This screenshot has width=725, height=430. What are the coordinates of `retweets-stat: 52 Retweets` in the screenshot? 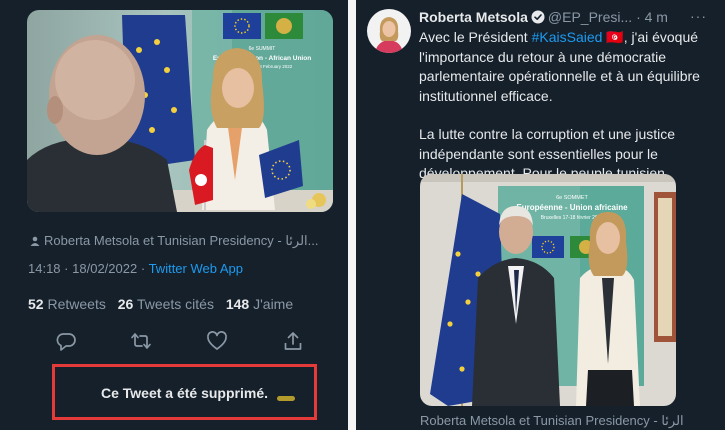 It's located at (67, 304).